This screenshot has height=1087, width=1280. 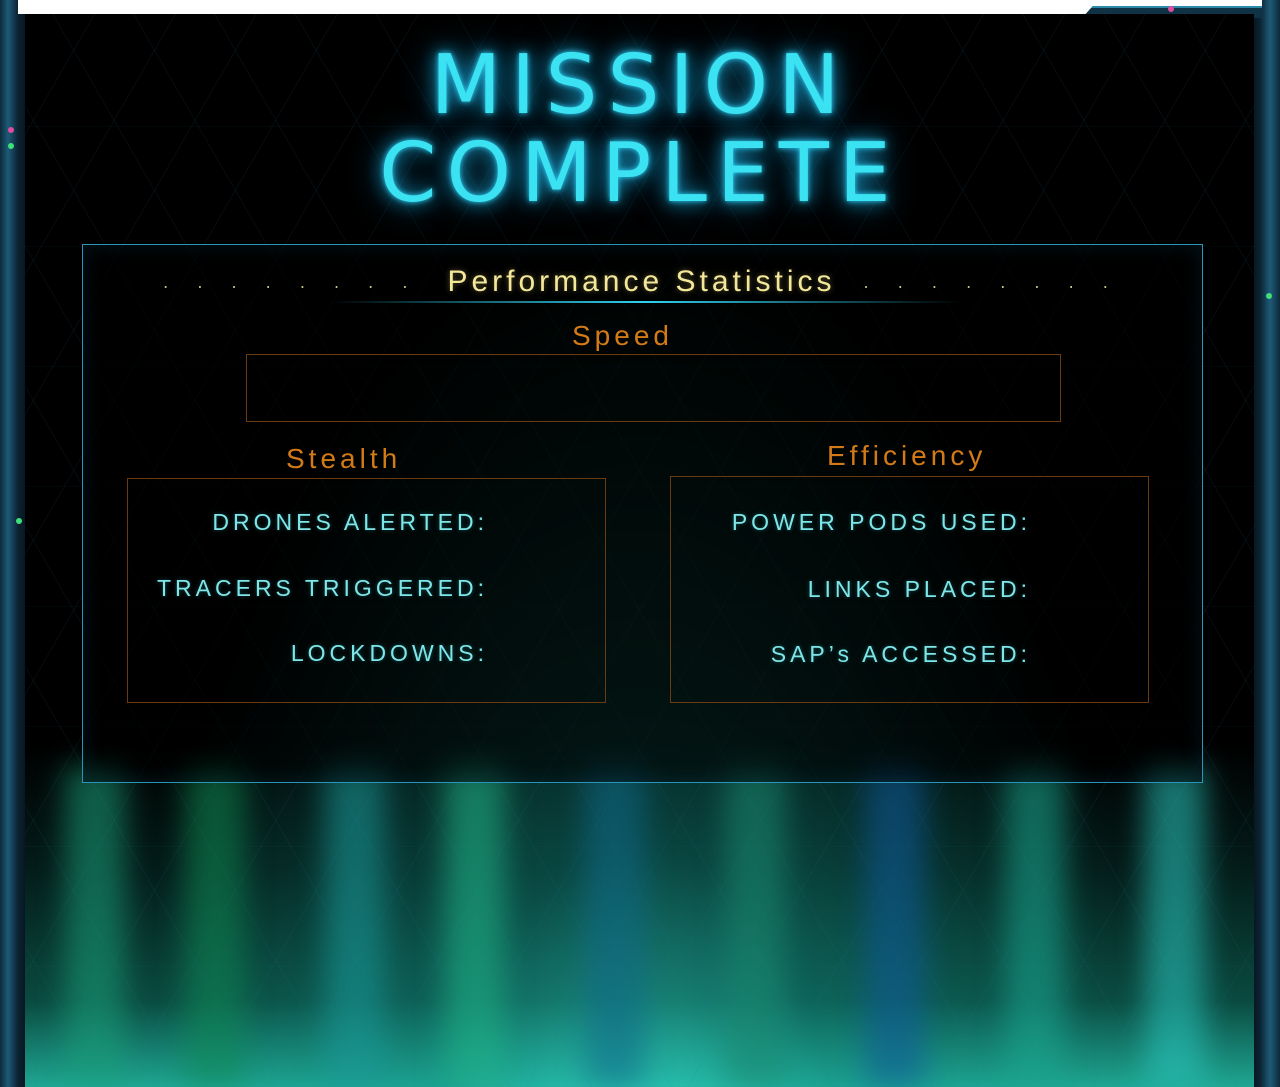 I want to click on speed-box, so click(x=653, y=388).